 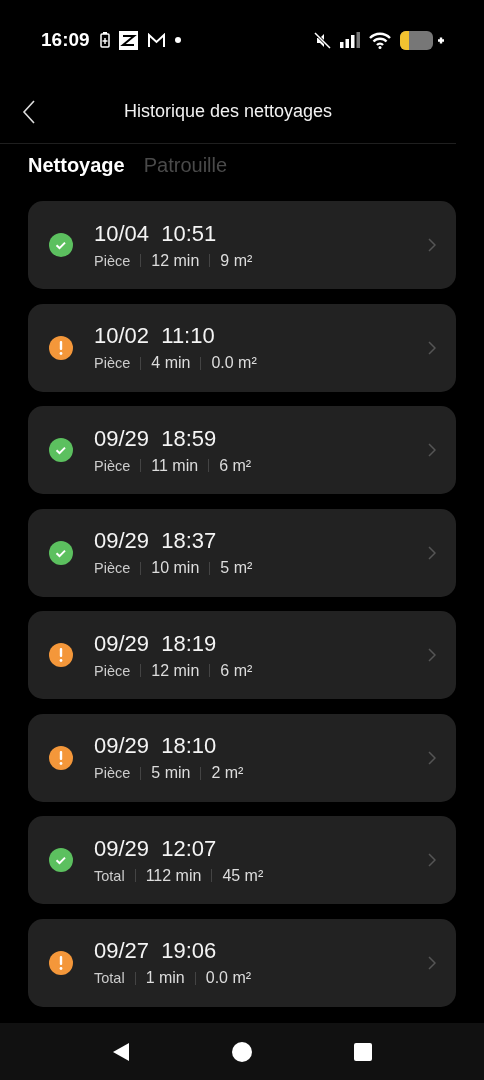 What do you see at coordinates (236, 260) in the screenshot?
I see `record-area: 9 m²` at bounding box center [236, 260].